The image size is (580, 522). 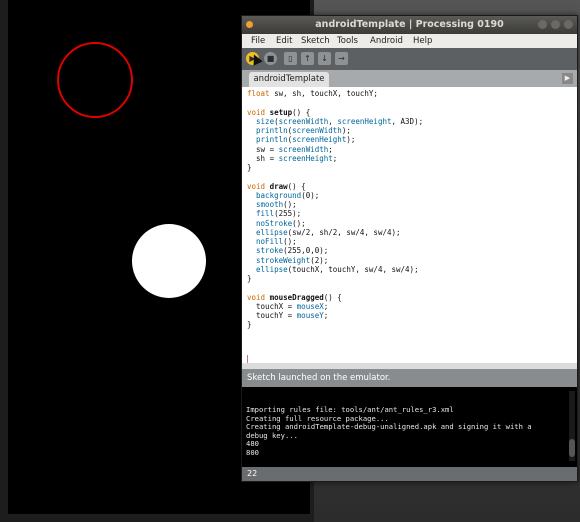 I want to click on menu-sketch: Sketch, so click(x=315, y=41).